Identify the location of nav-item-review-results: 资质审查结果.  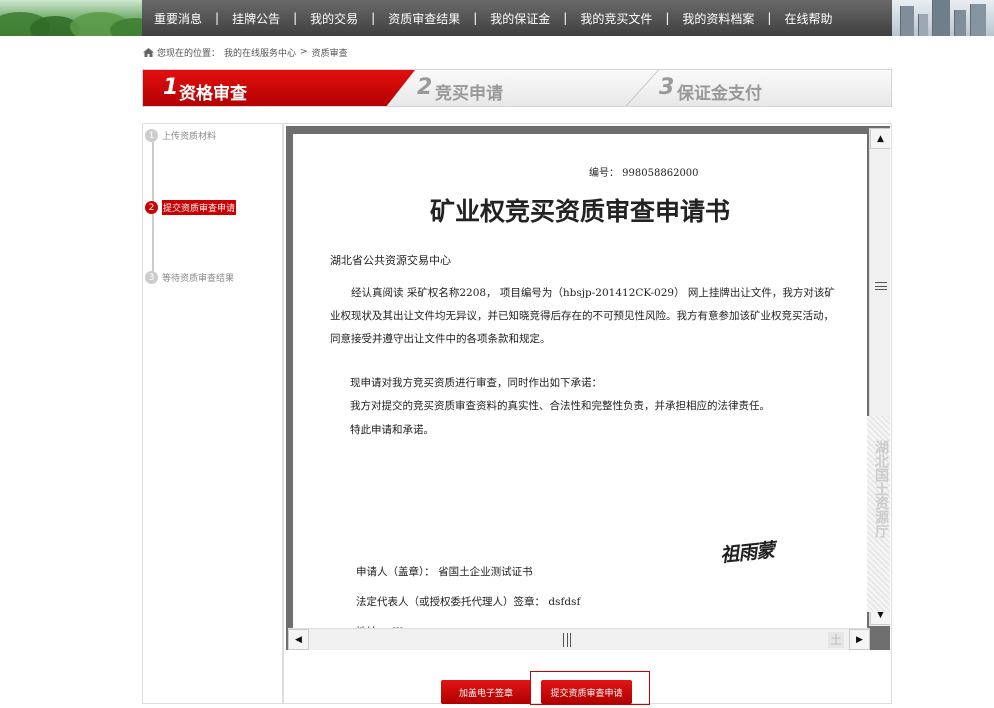
(424, 18).